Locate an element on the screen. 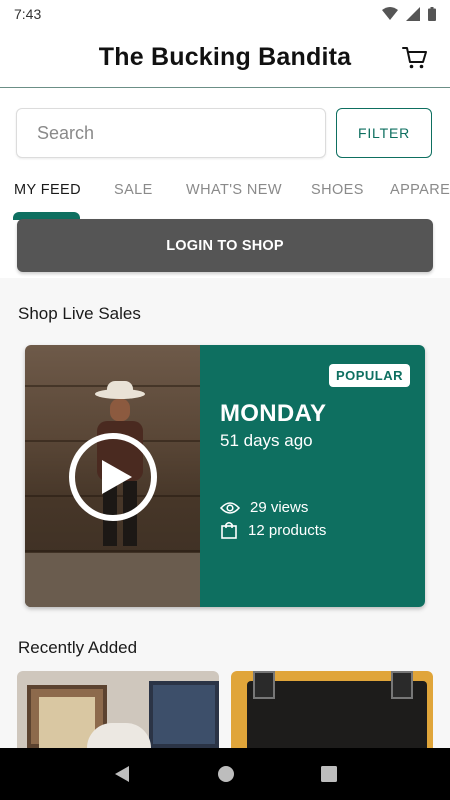 The image size is (450, 800). live-sales-heading: Shop Live Sales is located at coordinates (79, 313).